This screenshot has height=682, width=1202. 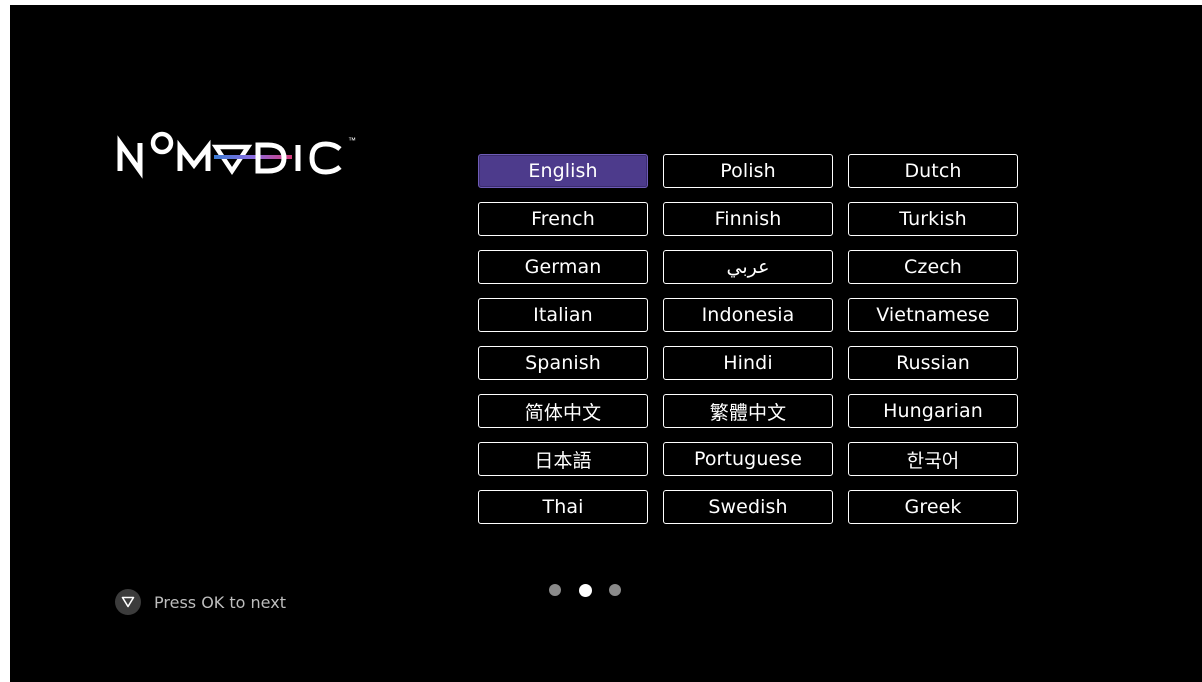 What do you see at coordinates (748, 507) in the screenshot?
I see `language-option: Swedish` at bounding box center [748, 507].